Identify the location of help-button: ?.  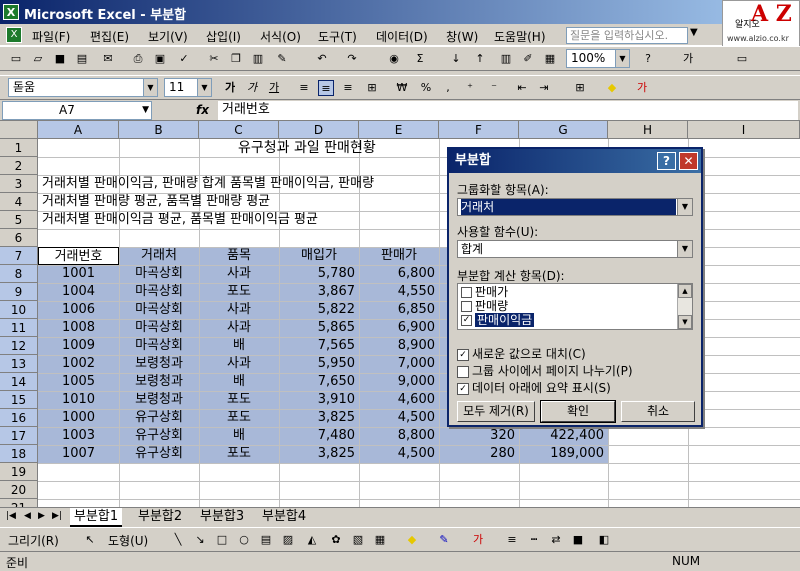
(666, 161).